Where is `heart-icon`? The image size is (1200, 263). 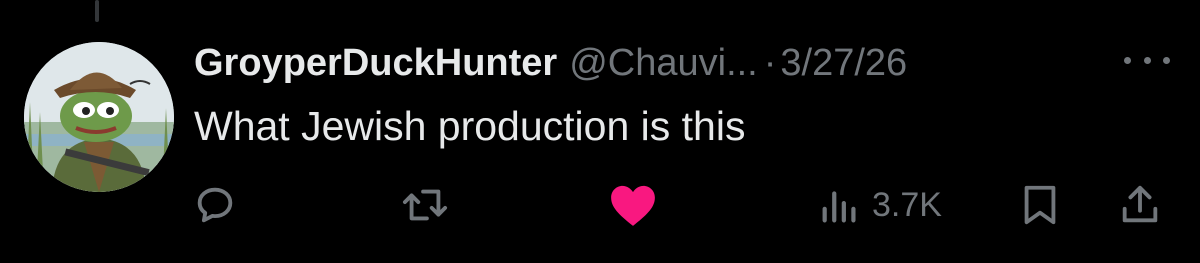
heart-icon is located at coordinates (633, 205).